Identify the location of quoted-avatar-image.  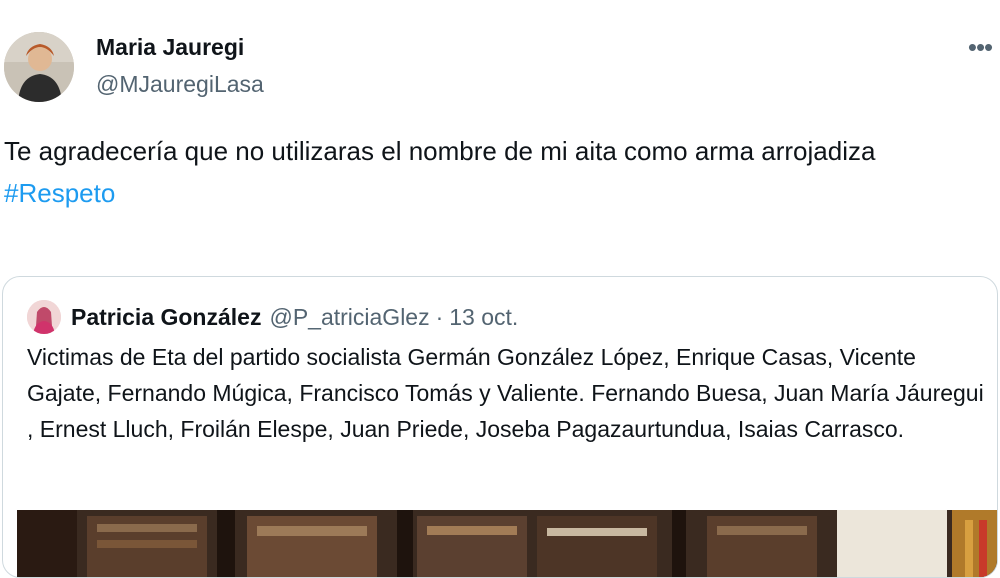
(44, 317).